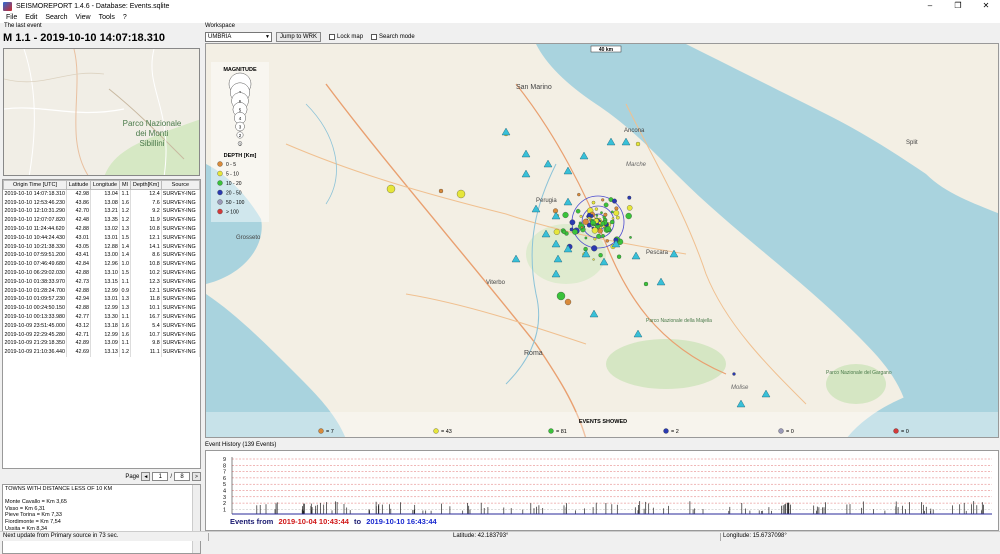 The width and height of the screenshot is (1000, 554). What do you see at coordinates (160, 476) in the screenshot?
I see `pager-current-input: 1` at bounding box center [160, 476].